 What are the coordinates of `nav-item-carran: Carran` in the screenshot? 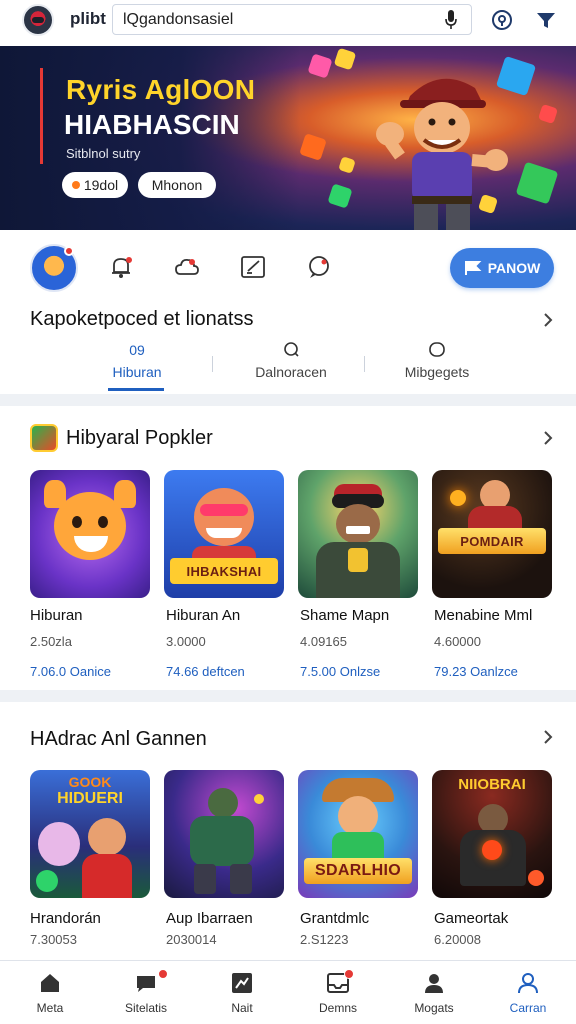 It's located at (528, 992).